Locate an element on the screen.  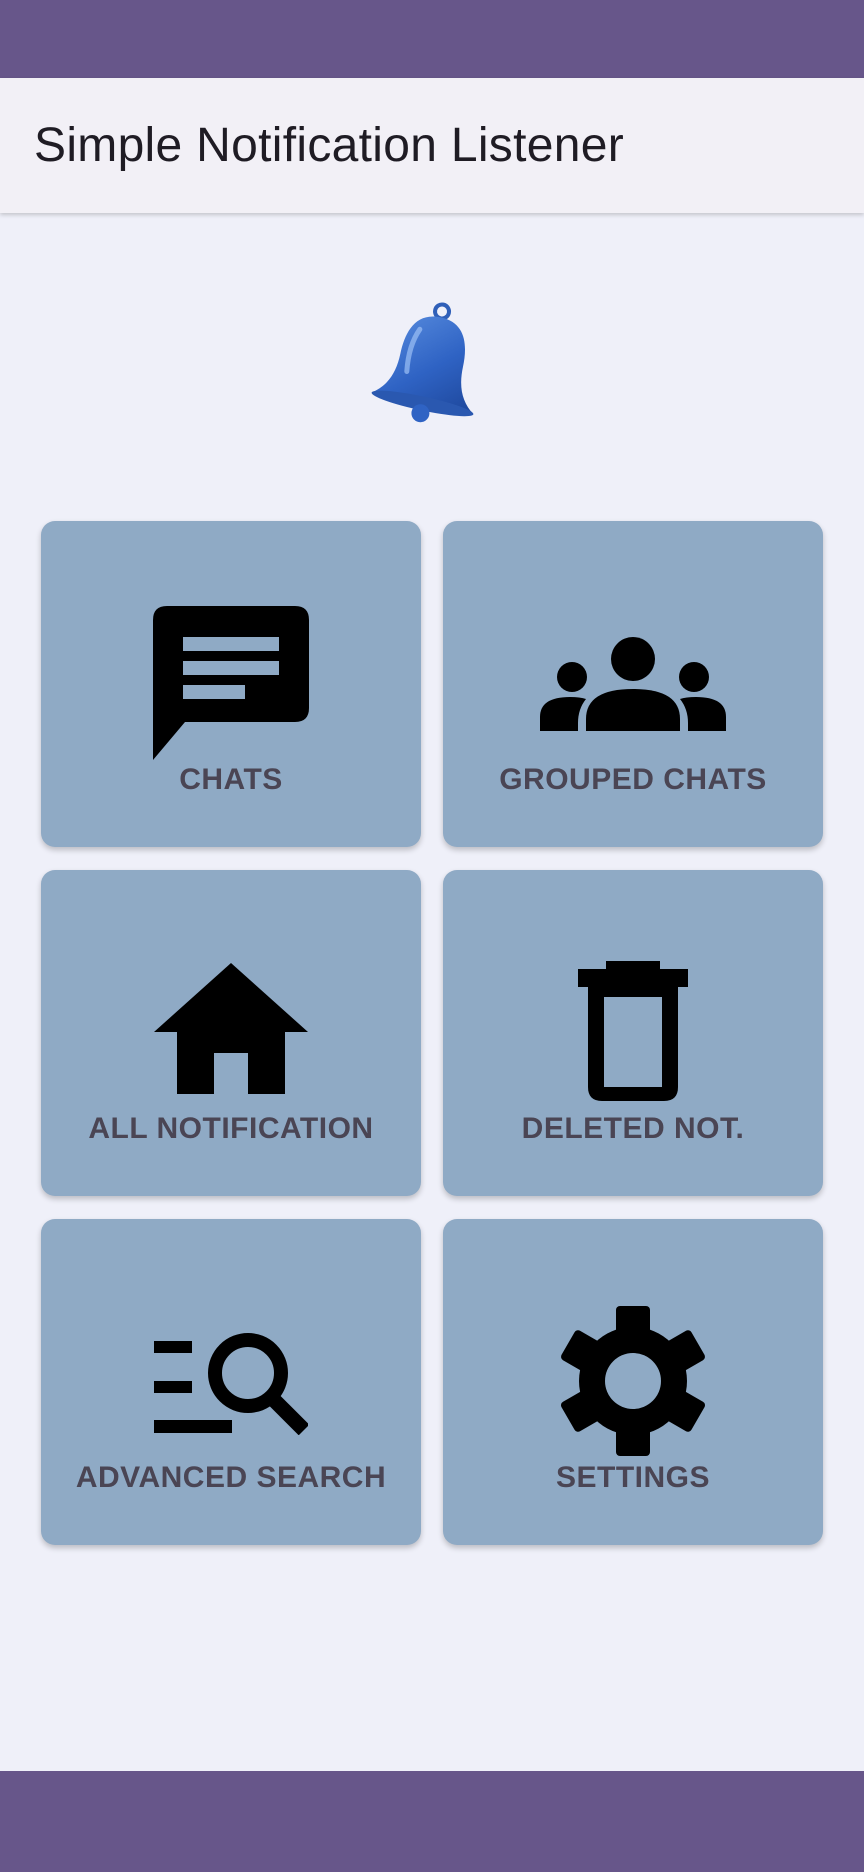
advanced-search-tile: ADVANCED SEARCH is located at coordinates (231, 1382).